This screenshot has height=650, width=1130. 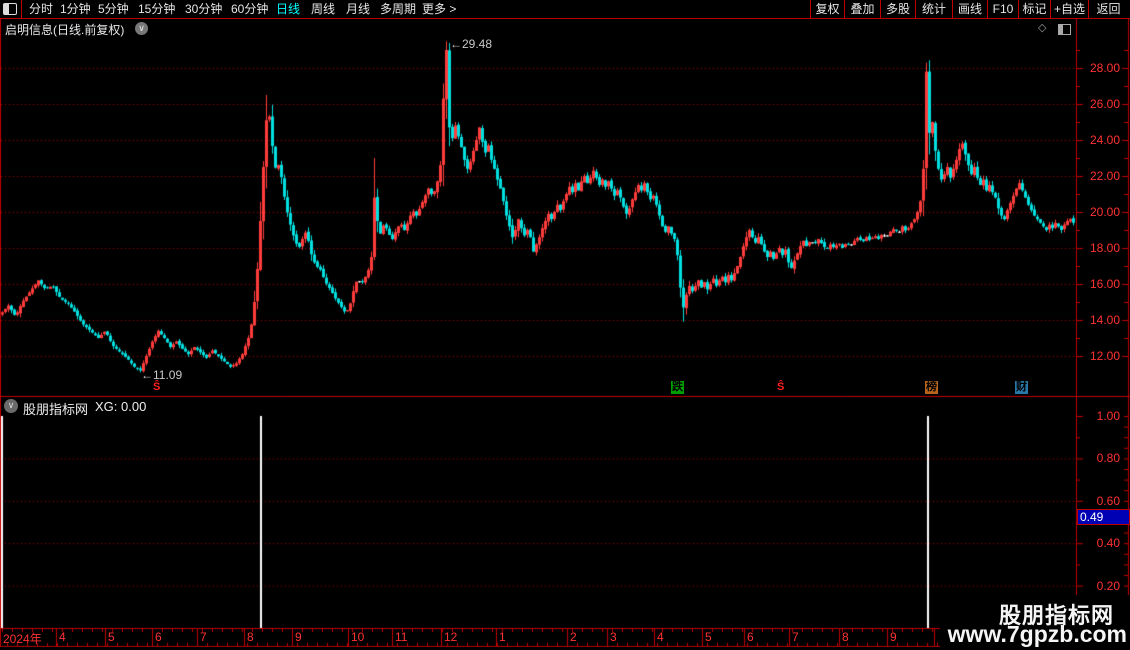 I want to click on watermark: 股朋指标网 www.7gpzb.com, so click(x=1035, y=622).